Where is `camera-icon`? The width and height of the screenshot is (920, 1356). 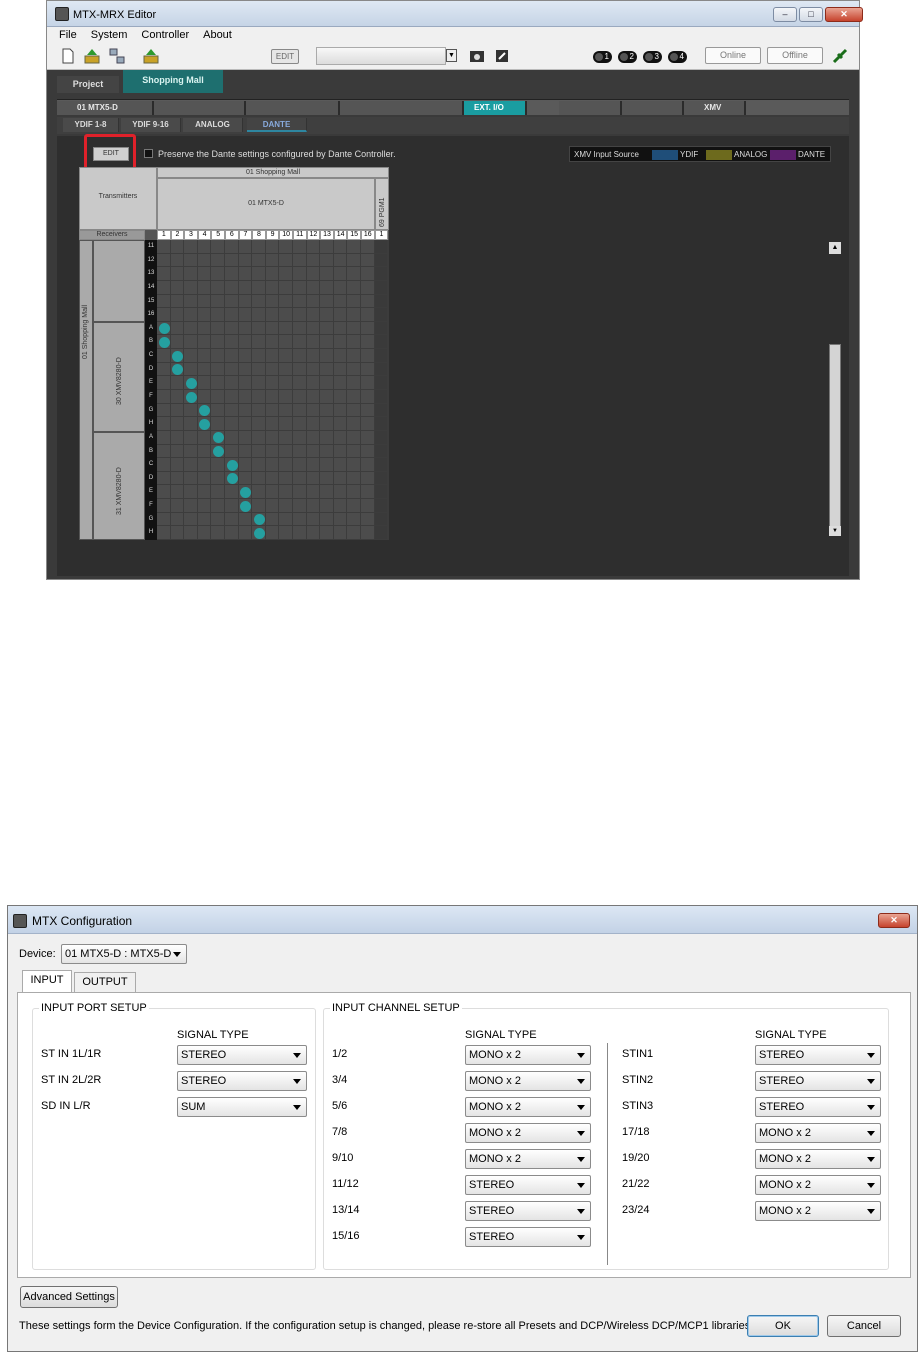 camera-icon is located at coordinates (477, 56).